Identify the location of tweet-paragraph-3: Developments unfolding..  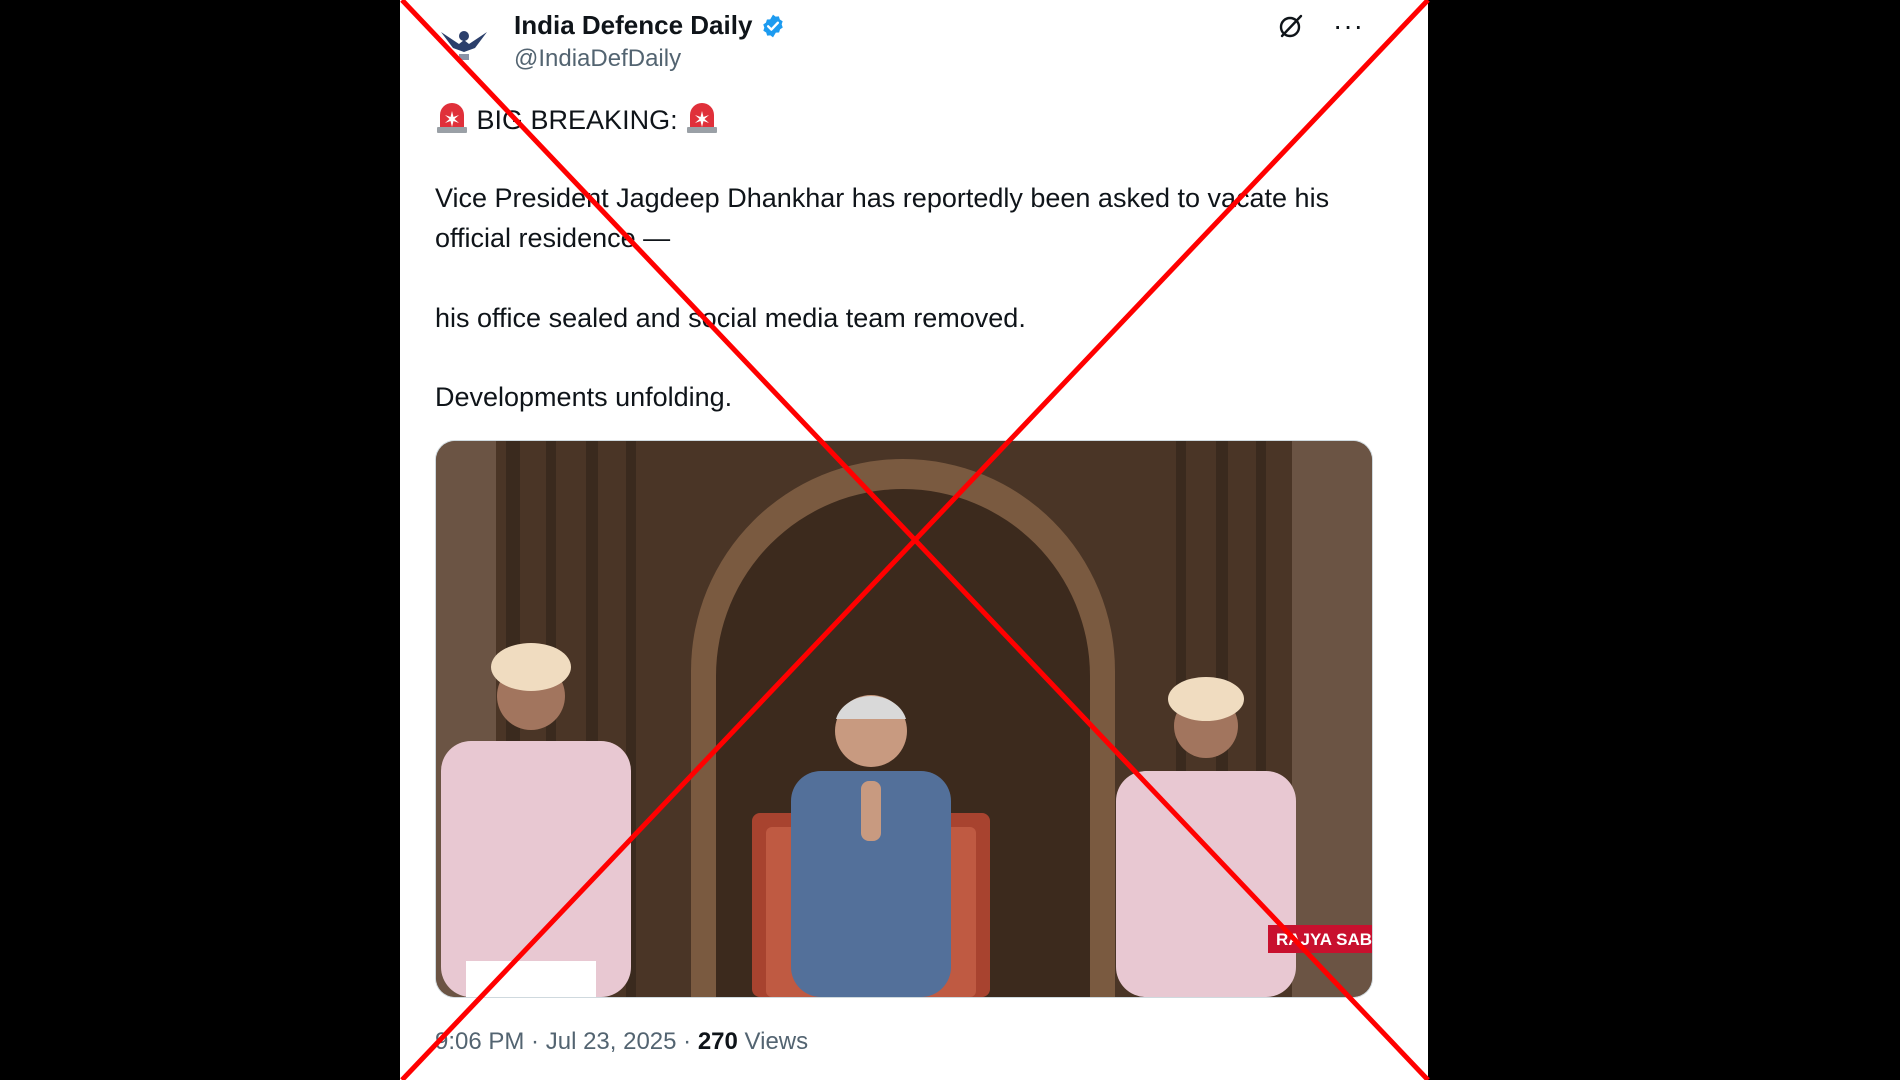
(584, 397).